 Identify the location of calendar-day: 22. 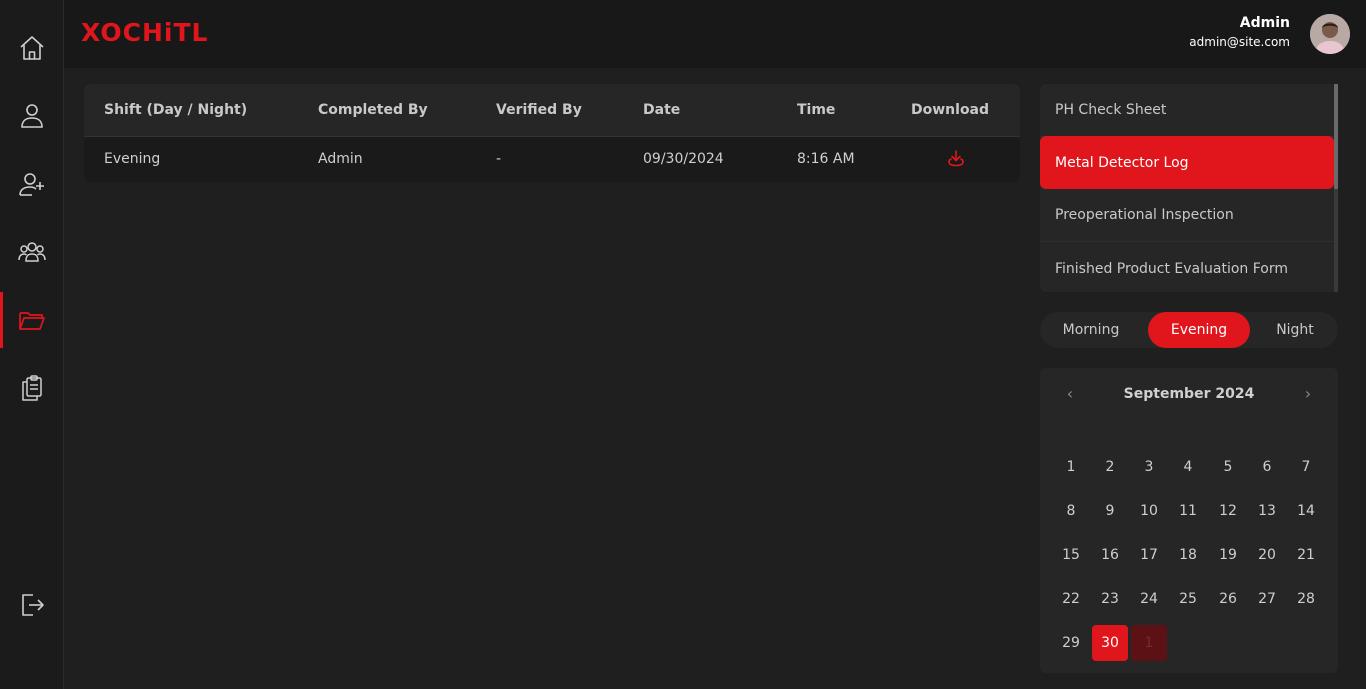
(1071, 599).